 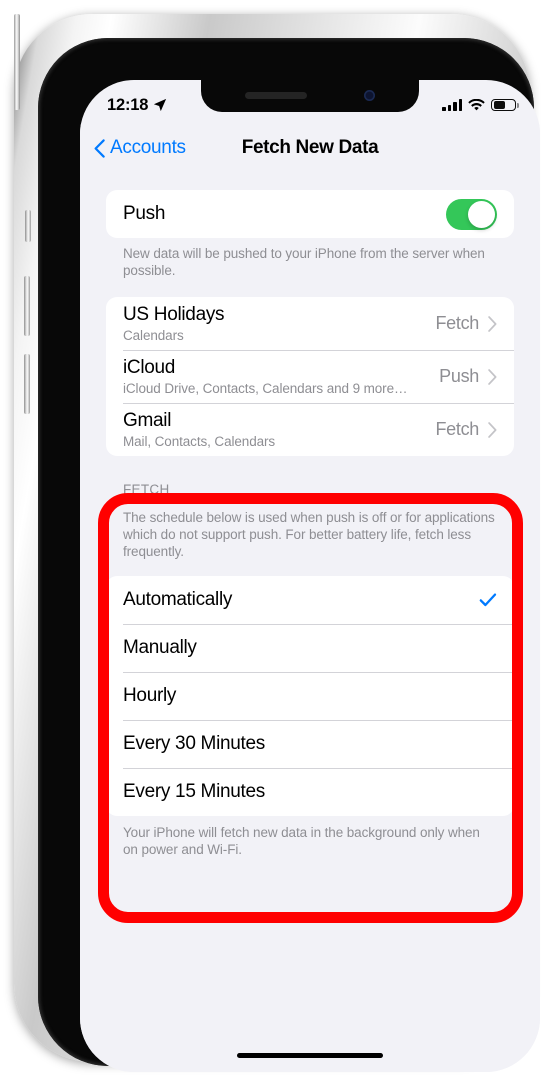 I want to click on fetch-section-header: FETCH, so click(x=146, y=489).